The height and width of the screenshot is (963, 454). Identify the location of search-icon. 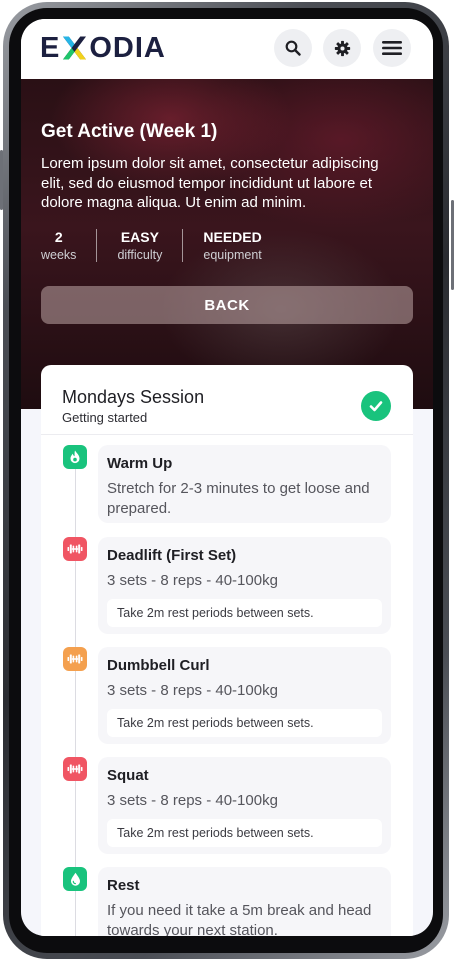
(293, 48).